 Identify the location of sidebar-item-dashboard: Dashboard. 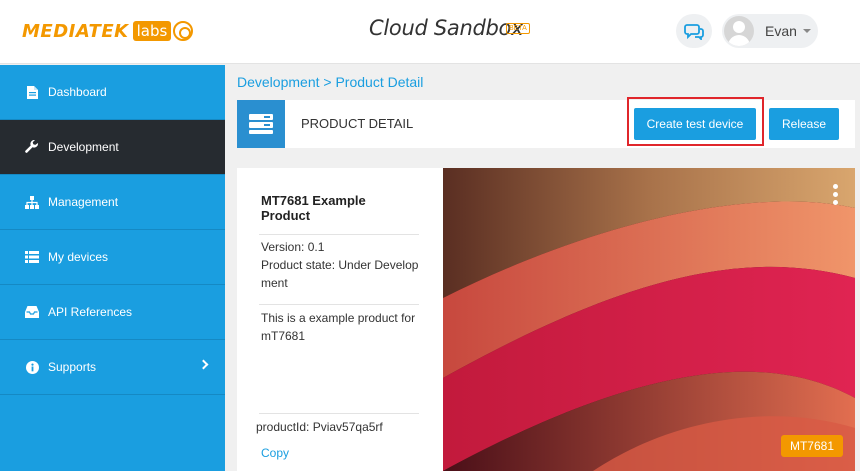
(112, 92).